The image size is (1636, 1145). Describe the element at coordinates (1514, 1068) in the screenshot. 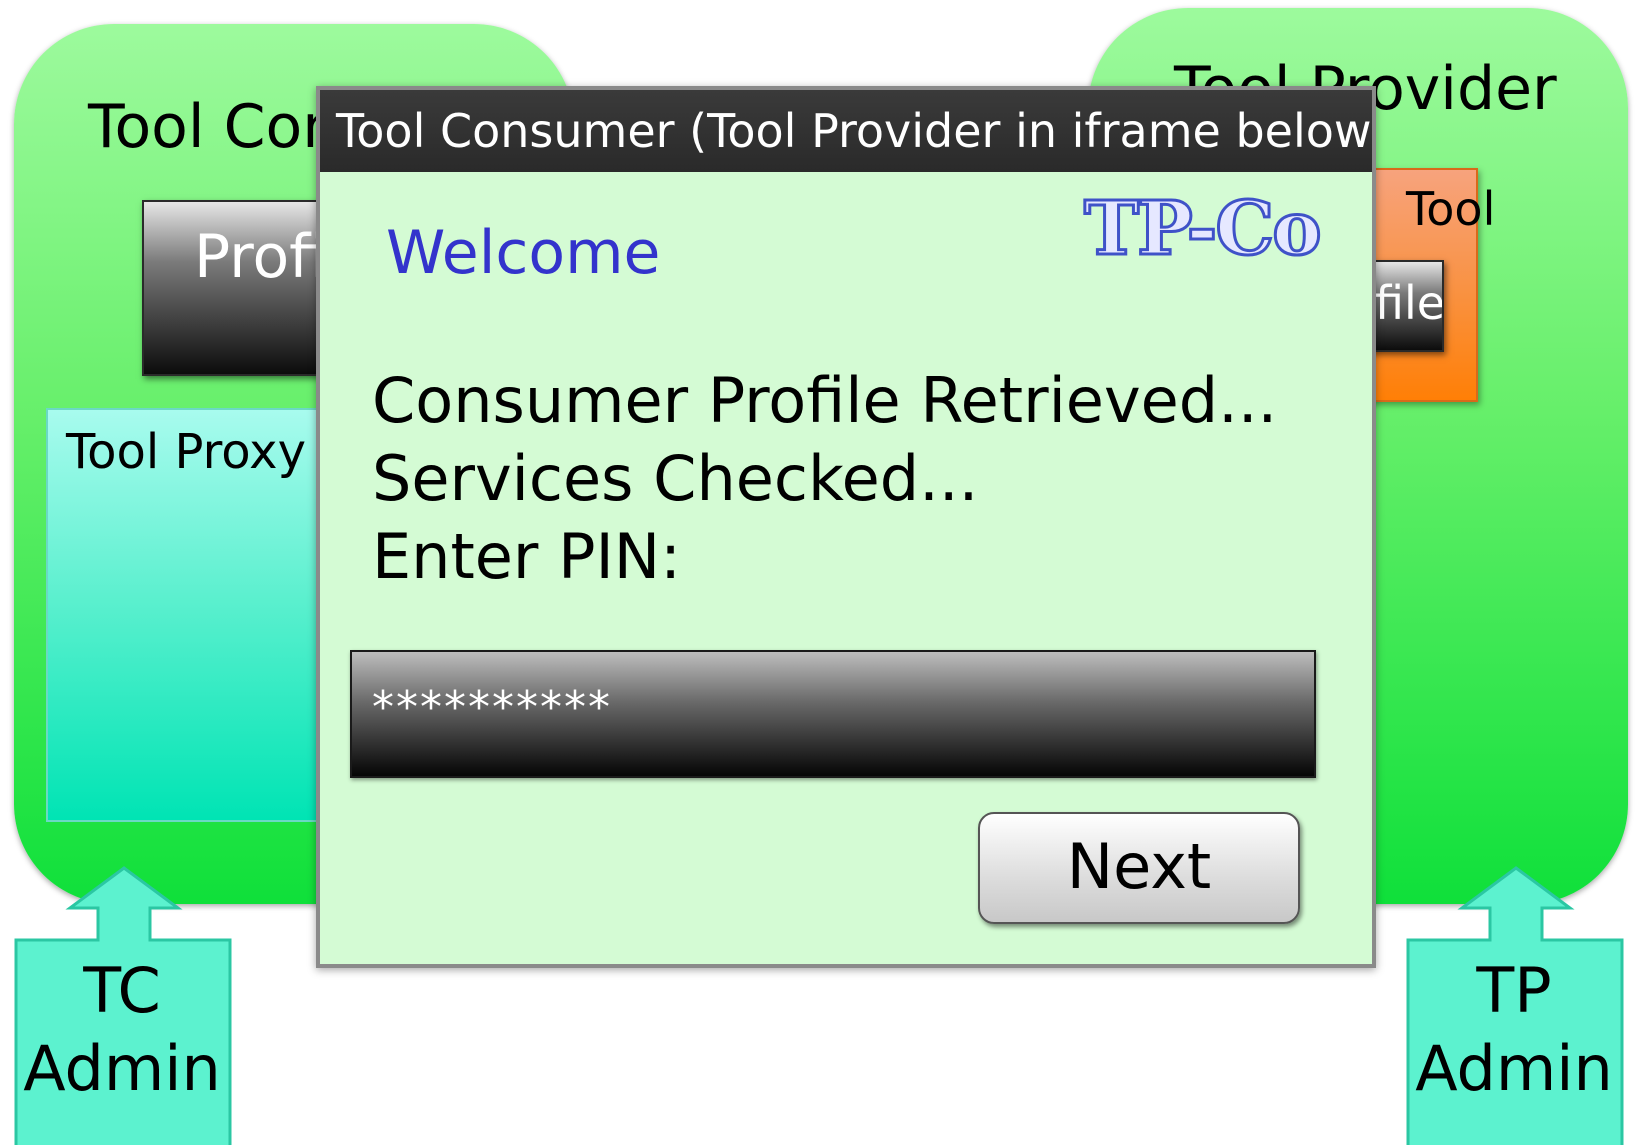

I see `tp-admin-line-2: Admin` at that location.